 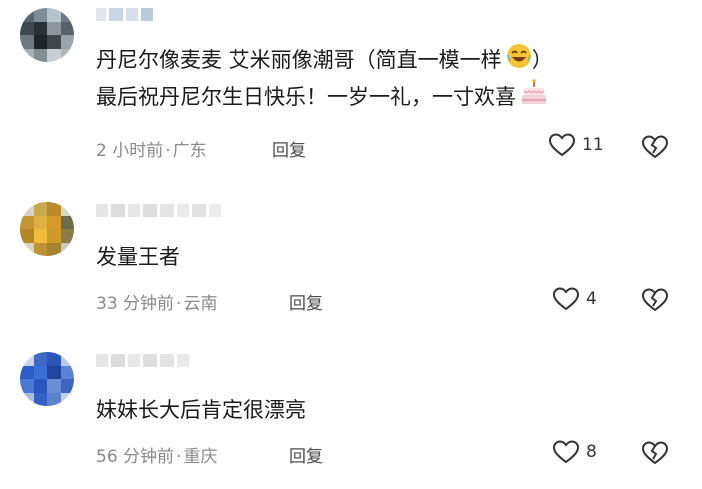 What do you see at coordinates (519, 61) in the screenshot?
I see `laughing-crying-emoji` at bounding box center [519, 61].